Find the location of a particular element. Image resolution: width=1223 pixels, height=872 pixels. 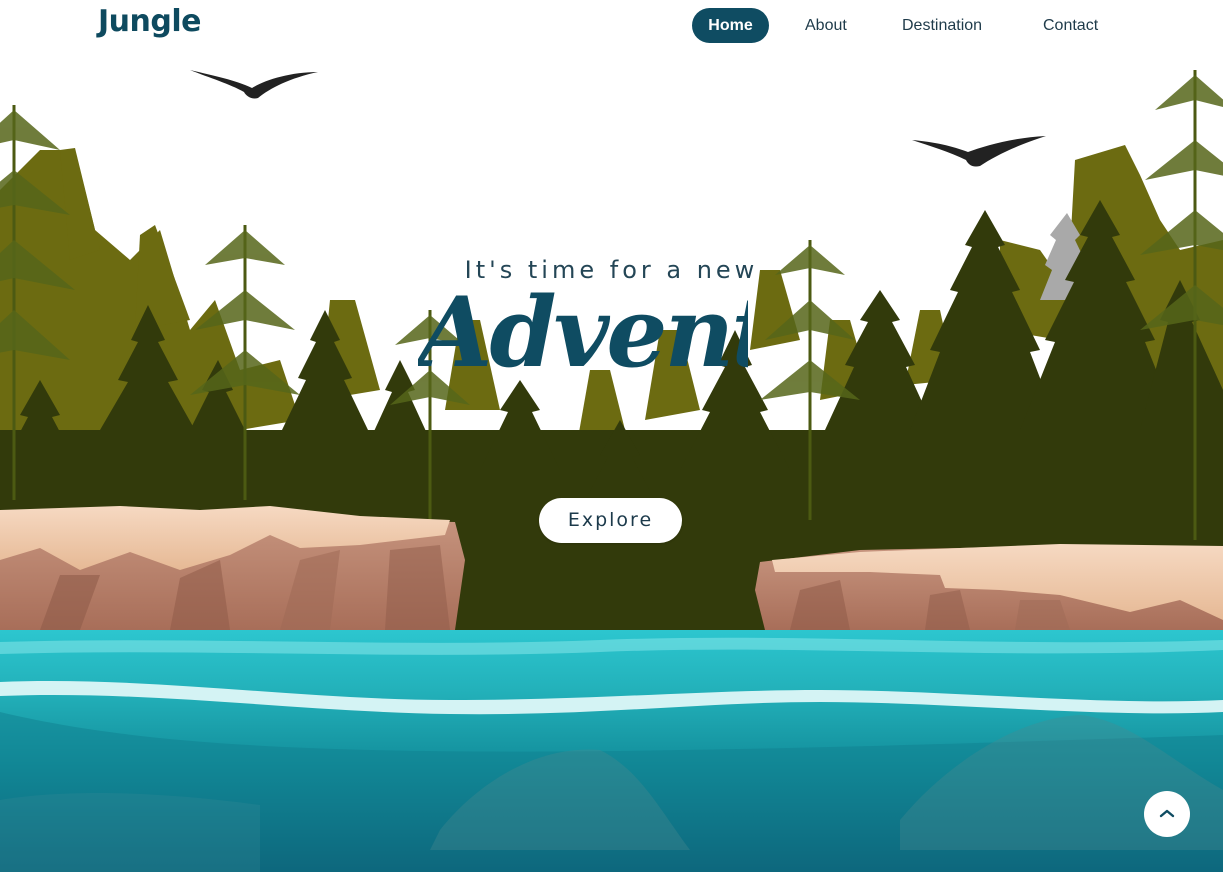

explore-button: Explore is located at coordinates (610, 520).